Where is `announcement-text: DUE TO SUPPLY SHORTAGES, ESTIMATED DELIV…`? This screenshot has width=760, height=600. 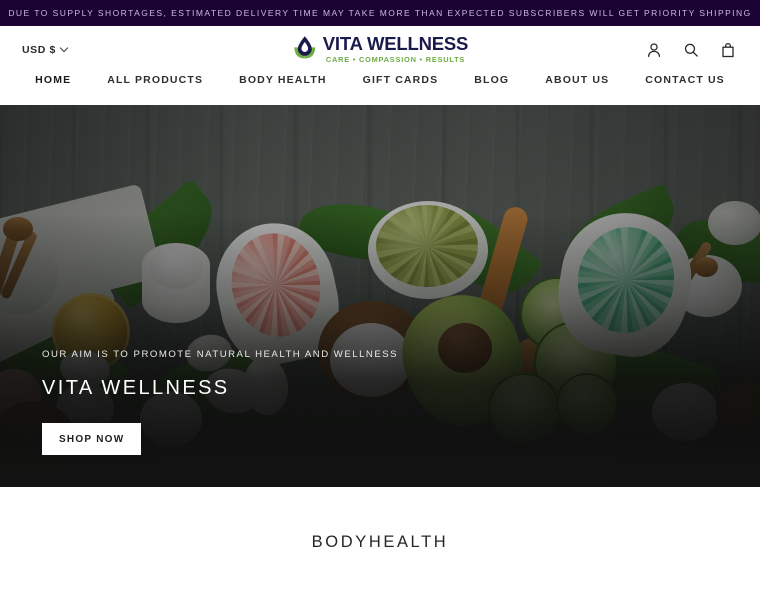 announcement-text: DUE TO SUPPLY SHORTAGES, ESTIMATED DELIV… is located at coordinates (380, 13).